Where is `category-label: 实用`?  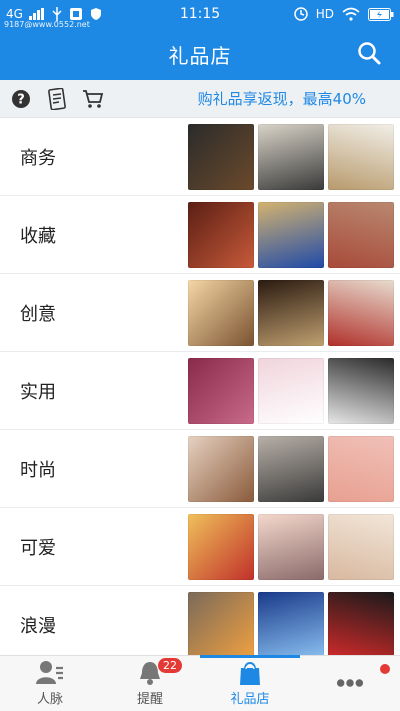 category-label: 实用 is located at coordinates (38, 392).